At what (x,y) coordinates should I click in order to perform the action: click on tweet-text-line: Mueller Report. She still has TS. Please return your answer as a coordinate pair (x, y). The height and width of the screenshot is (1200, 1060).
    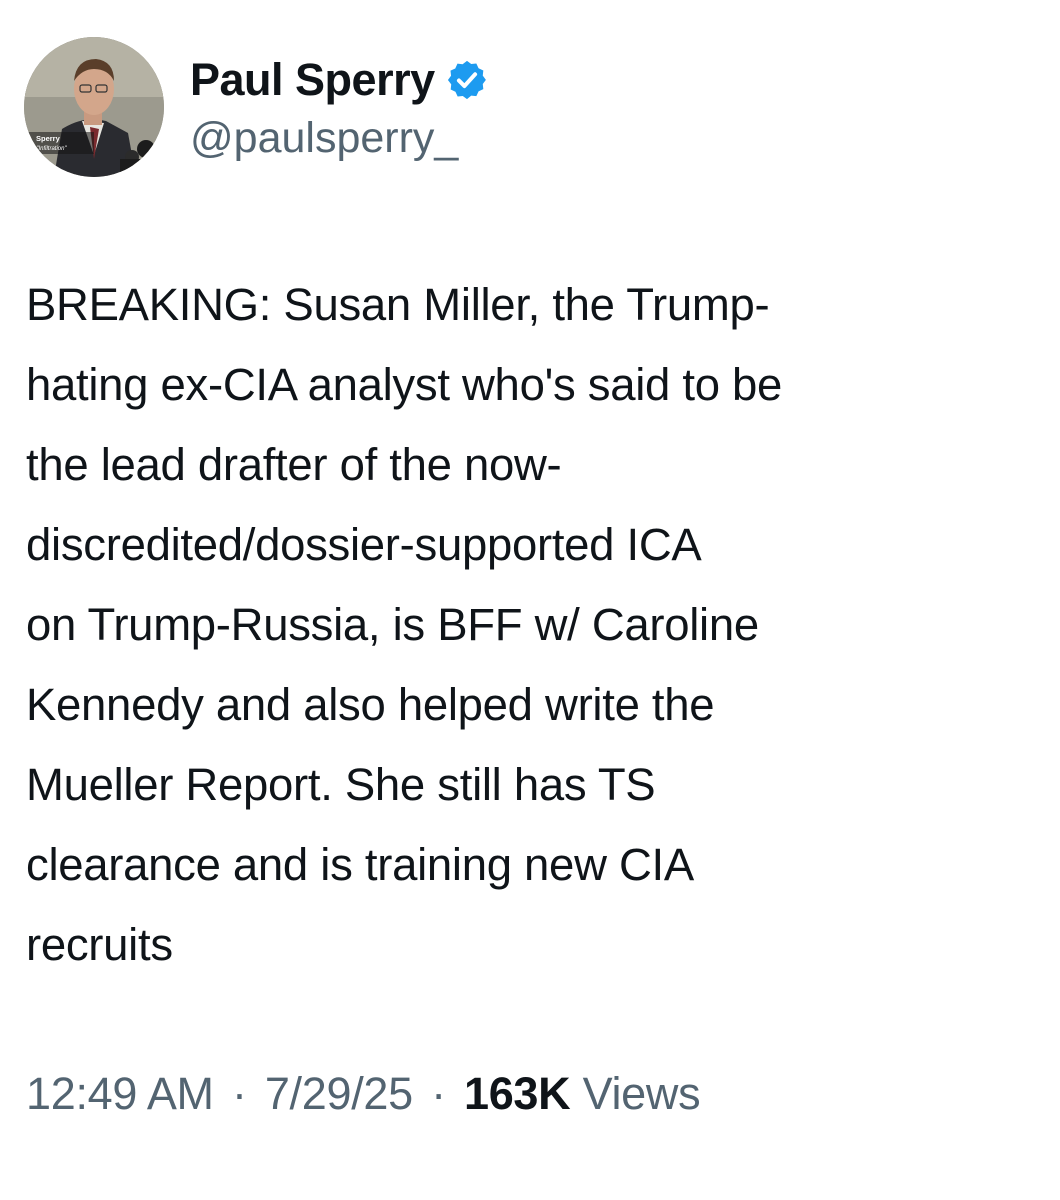
    Looking at the image, I should click on (341, 784).